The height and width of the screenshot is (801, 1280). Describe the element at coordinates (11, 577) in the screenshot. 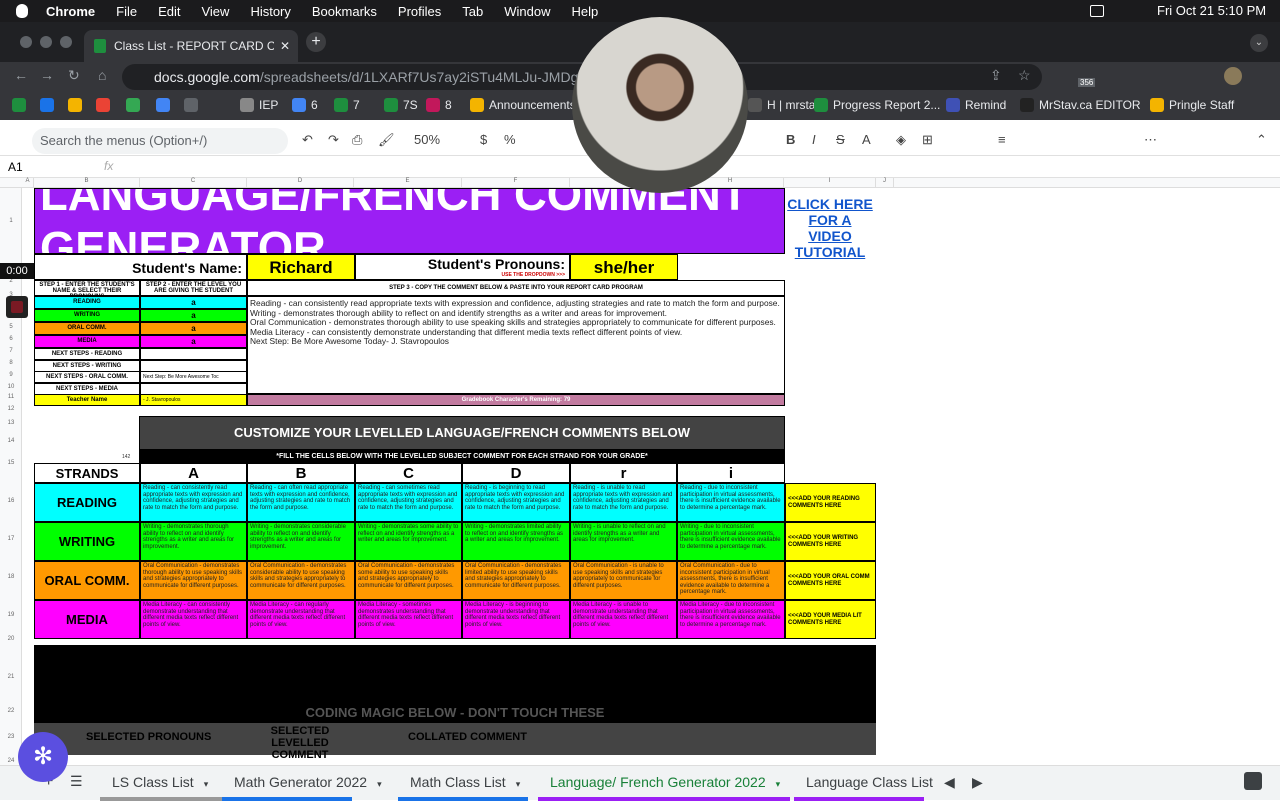

I see `row-header: 18` at that location.